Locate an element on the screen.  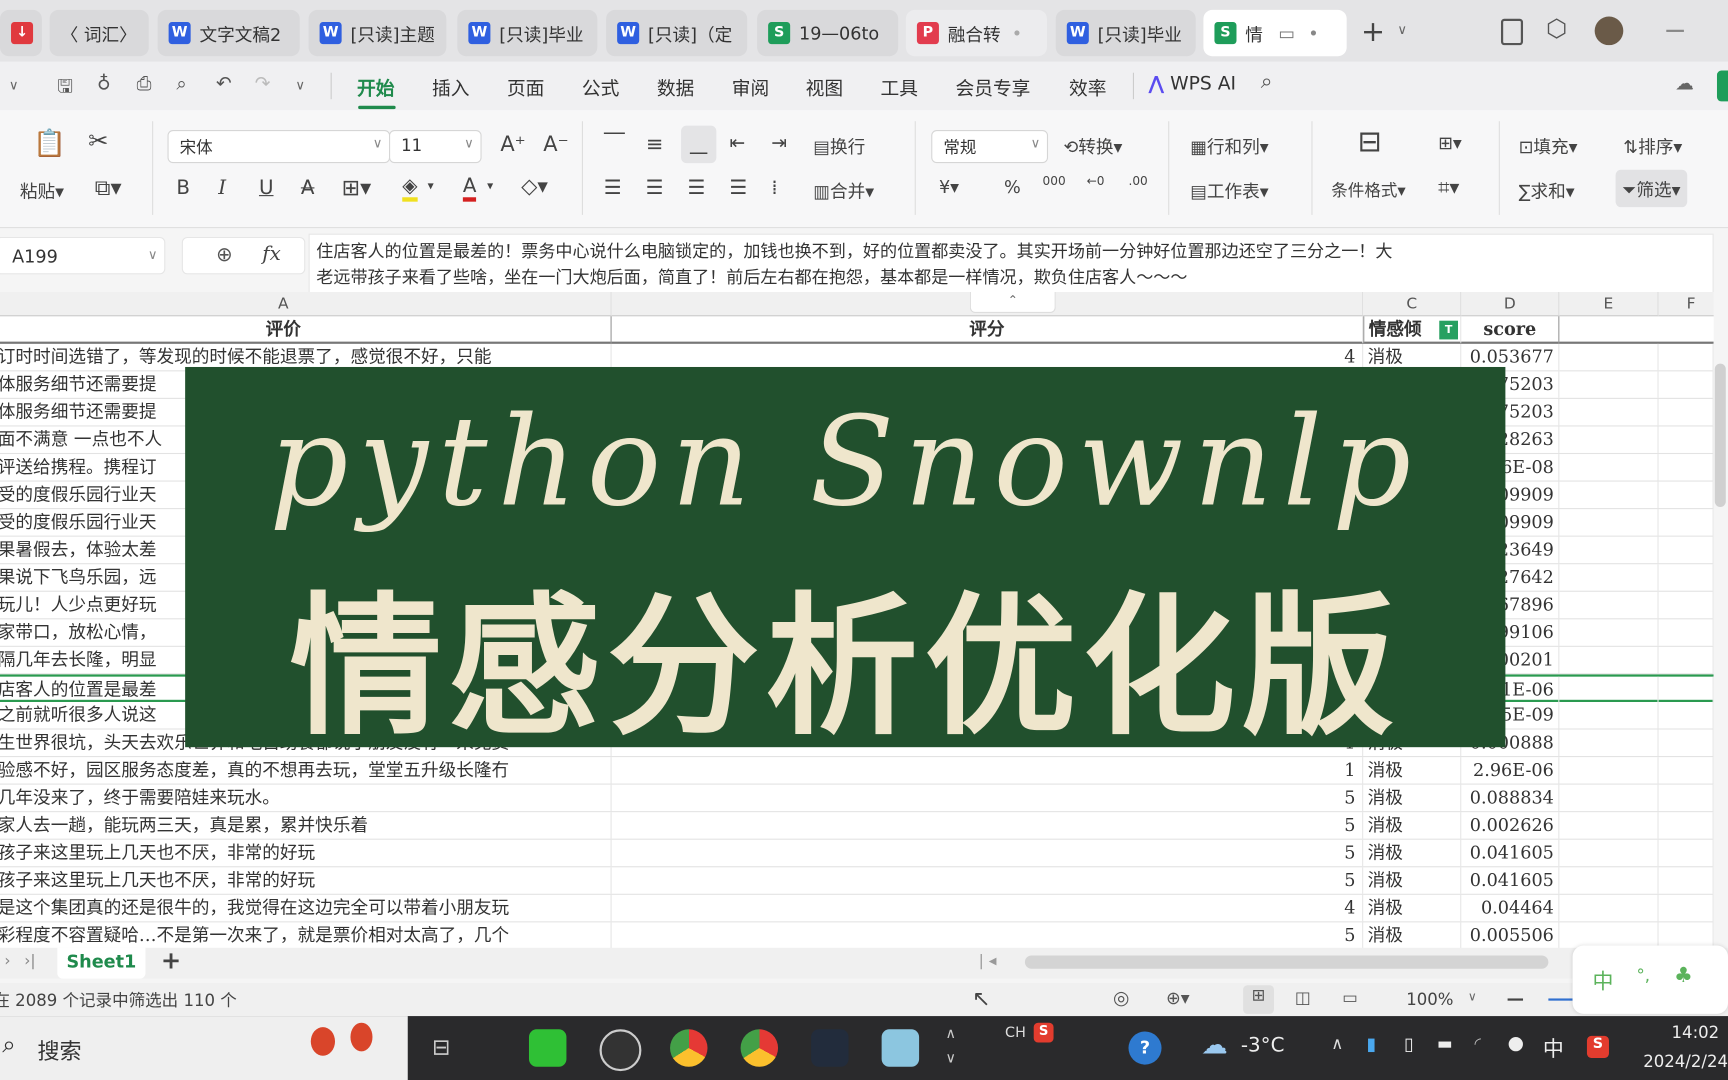
decrease-decimal-button: .00 is located at coordinates (1137, 181).